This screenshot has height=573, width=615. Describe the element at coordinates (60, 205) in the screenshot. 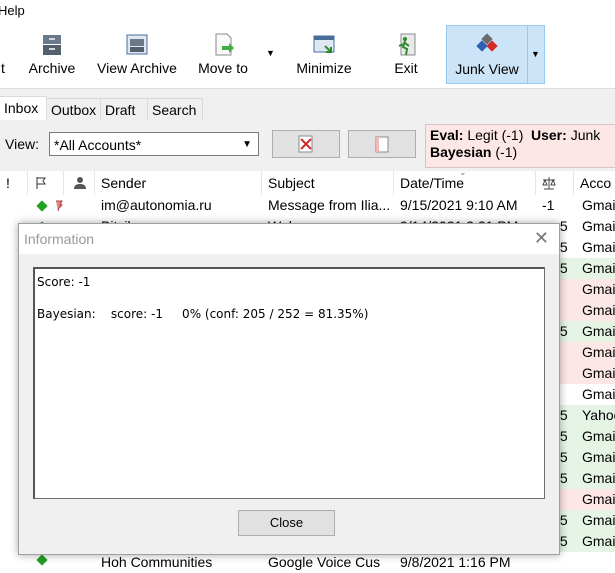

I see `pin-icon` at that location.